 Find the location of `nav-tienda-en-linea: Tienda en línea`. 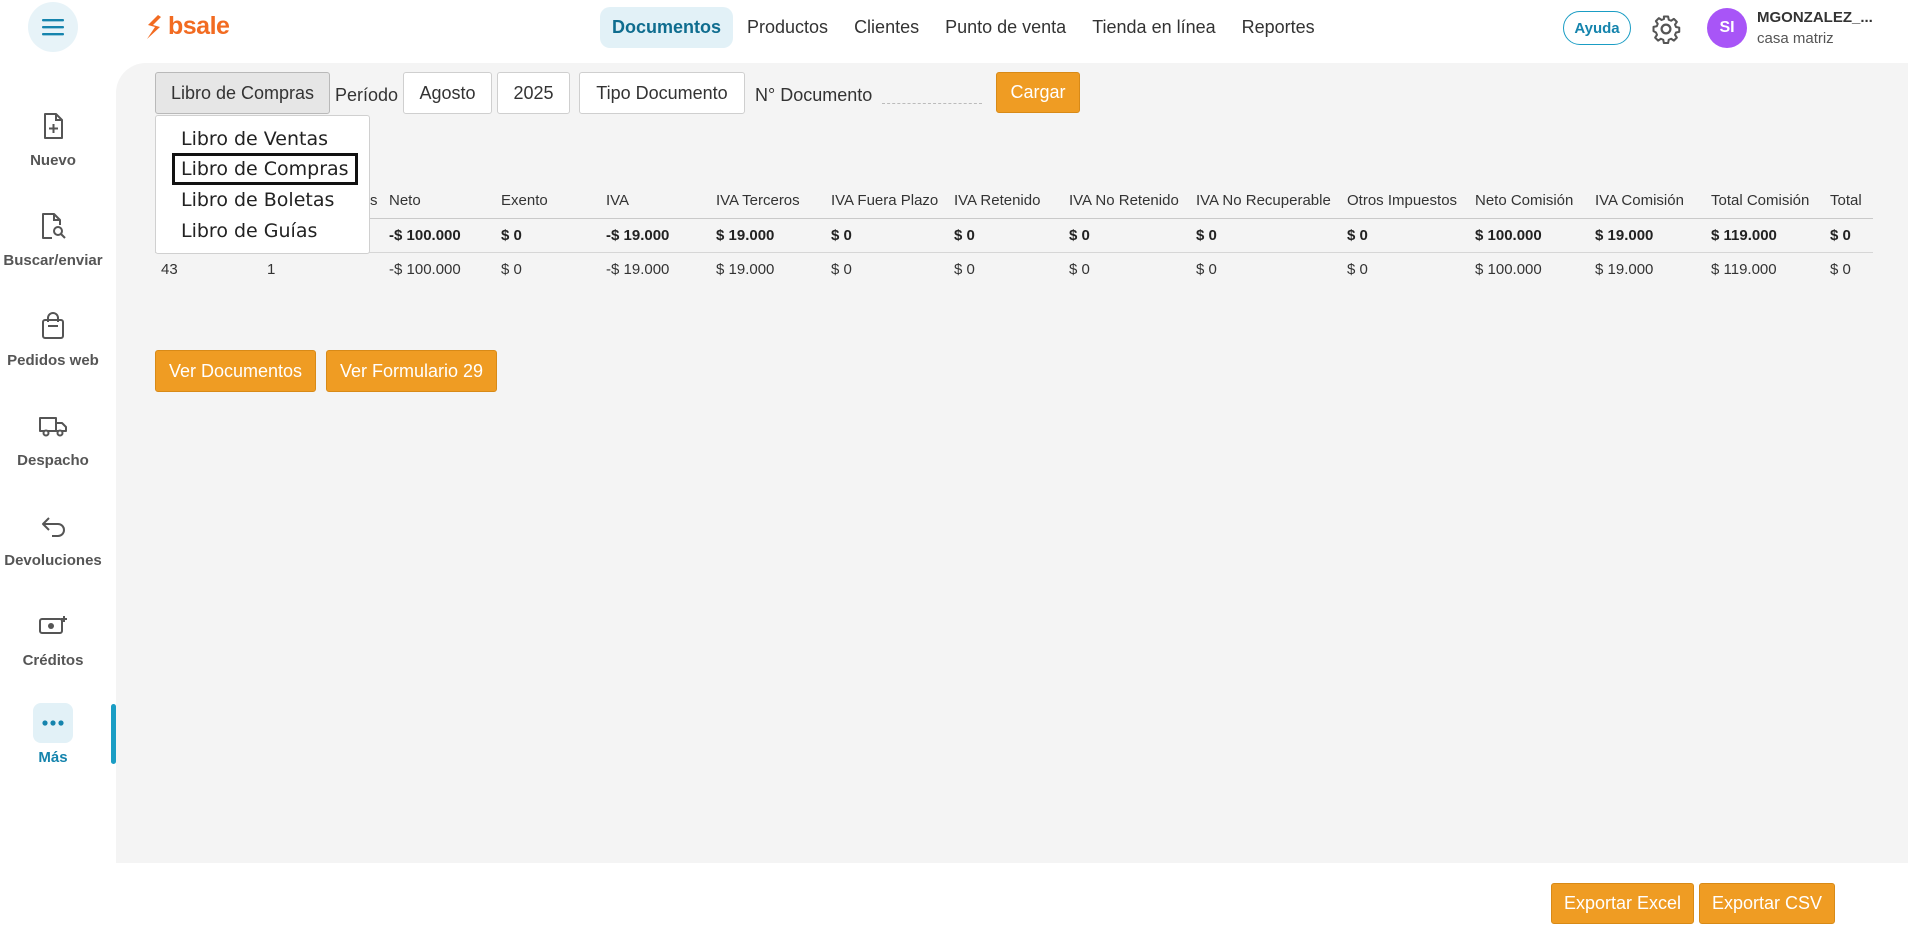

nav-tienda-en-linea: Tienda en línea is located at coordinates (1153, 27).